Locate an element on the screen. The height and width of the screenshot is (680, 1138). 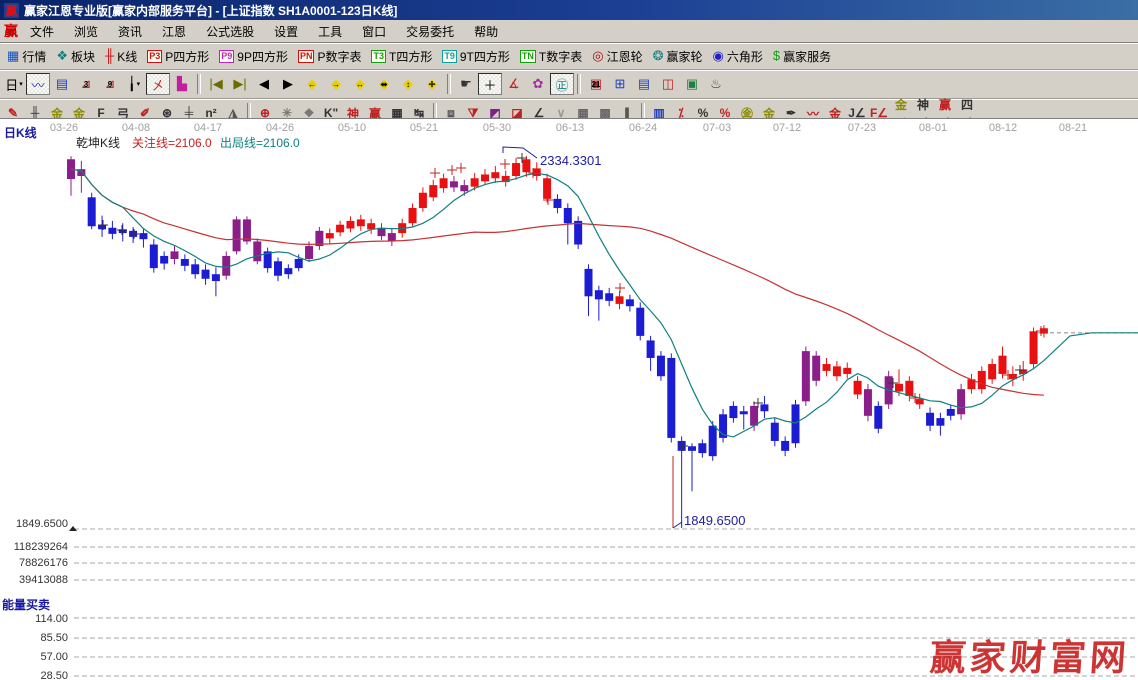
diamond-vboth-icon: ◆ ↕ is located at coordinates (408, 84).